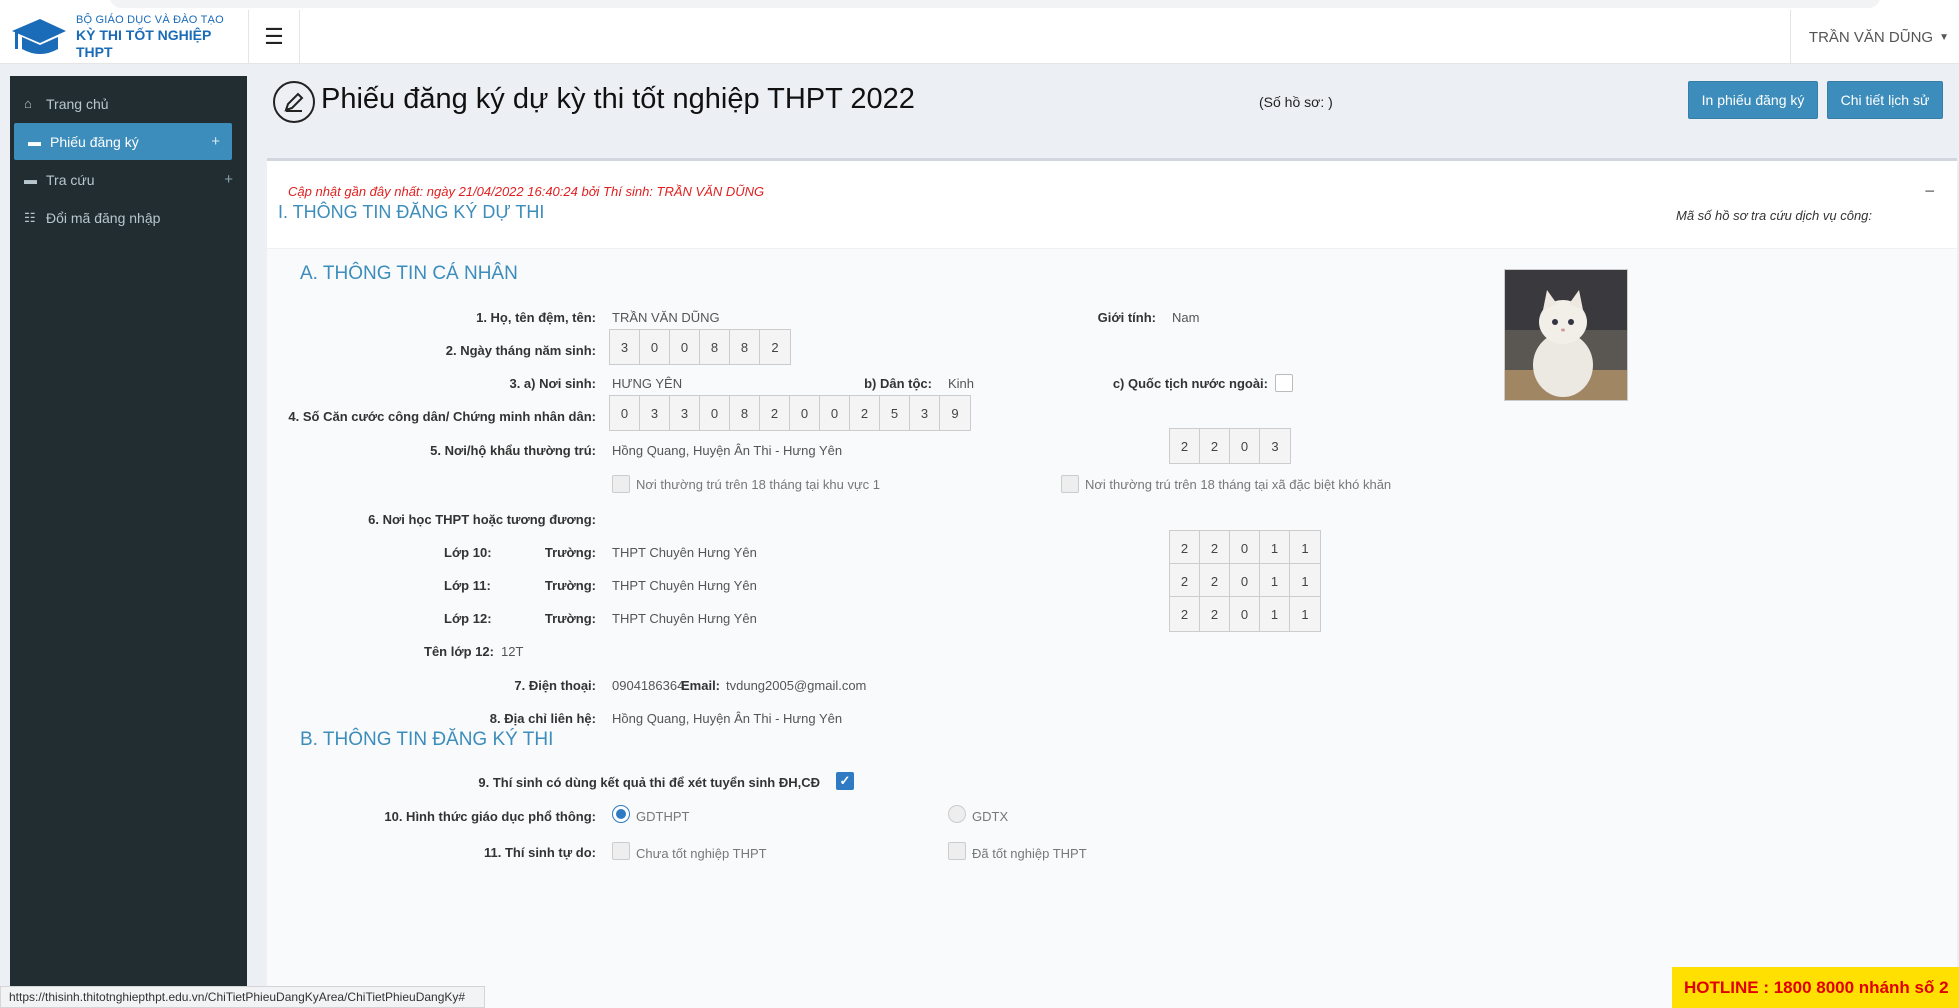  What do you see at coordinates (482, 519) in the screenshot?
I see `school-label: 6. Nơi học THPT hoặc tương đương:` at bounding box center [482, 519].